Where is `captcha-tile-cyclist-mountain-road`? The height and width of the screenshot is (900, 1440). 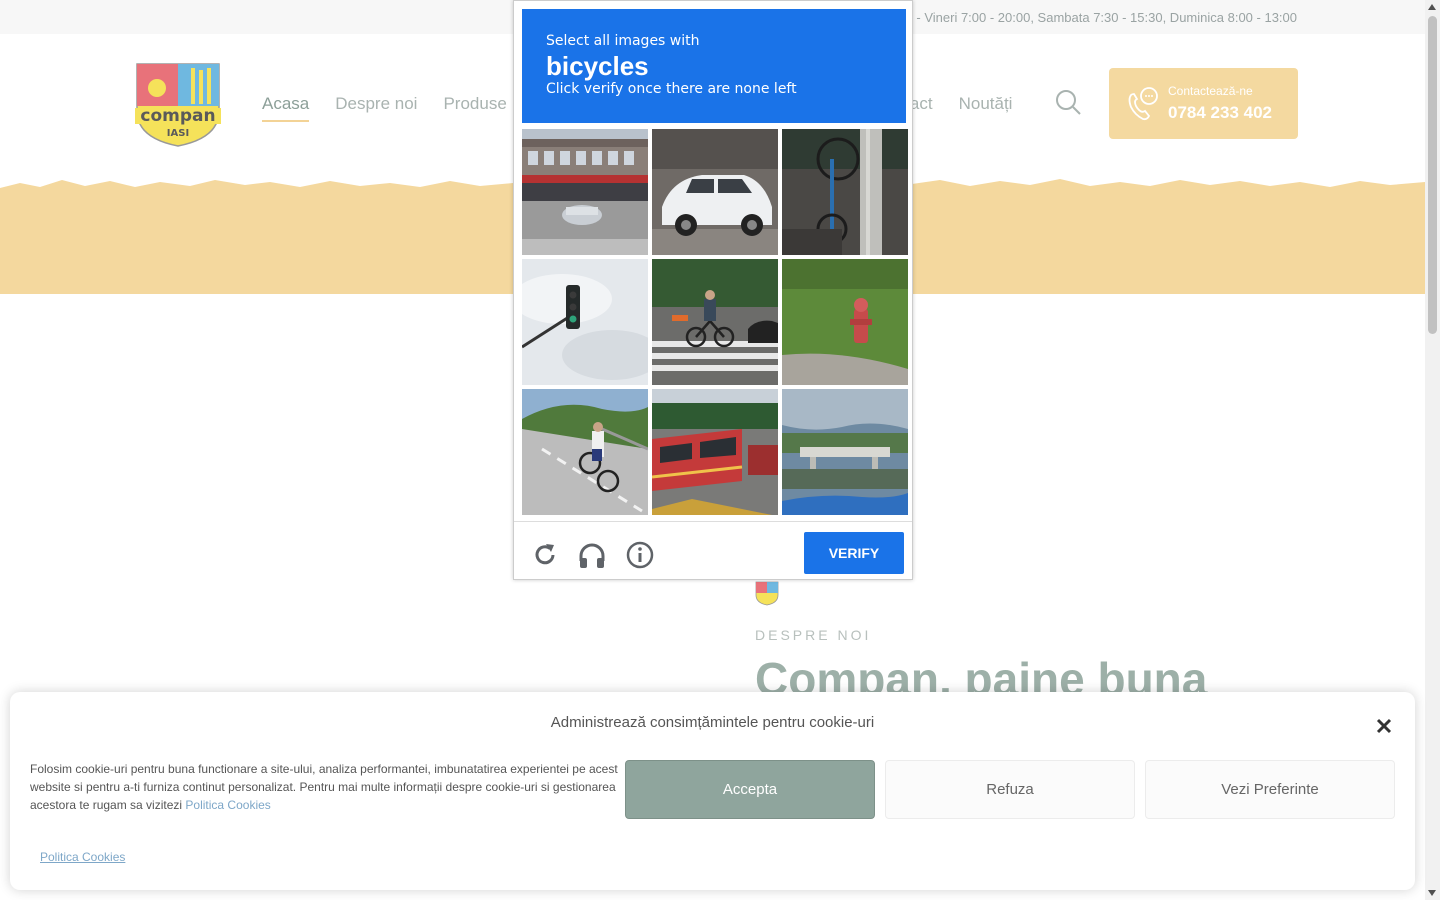 captcha-tile-cyclist-mountain-road is located at coordinates (585, 452).